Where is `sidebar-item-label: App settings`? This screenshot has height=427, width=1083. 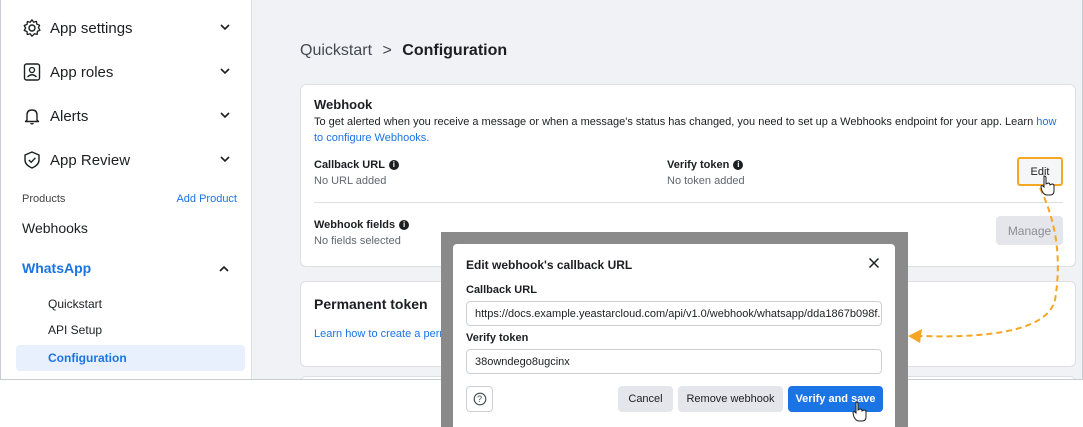
sidebar-item-label: App settings is located at coordinates (91, 28).